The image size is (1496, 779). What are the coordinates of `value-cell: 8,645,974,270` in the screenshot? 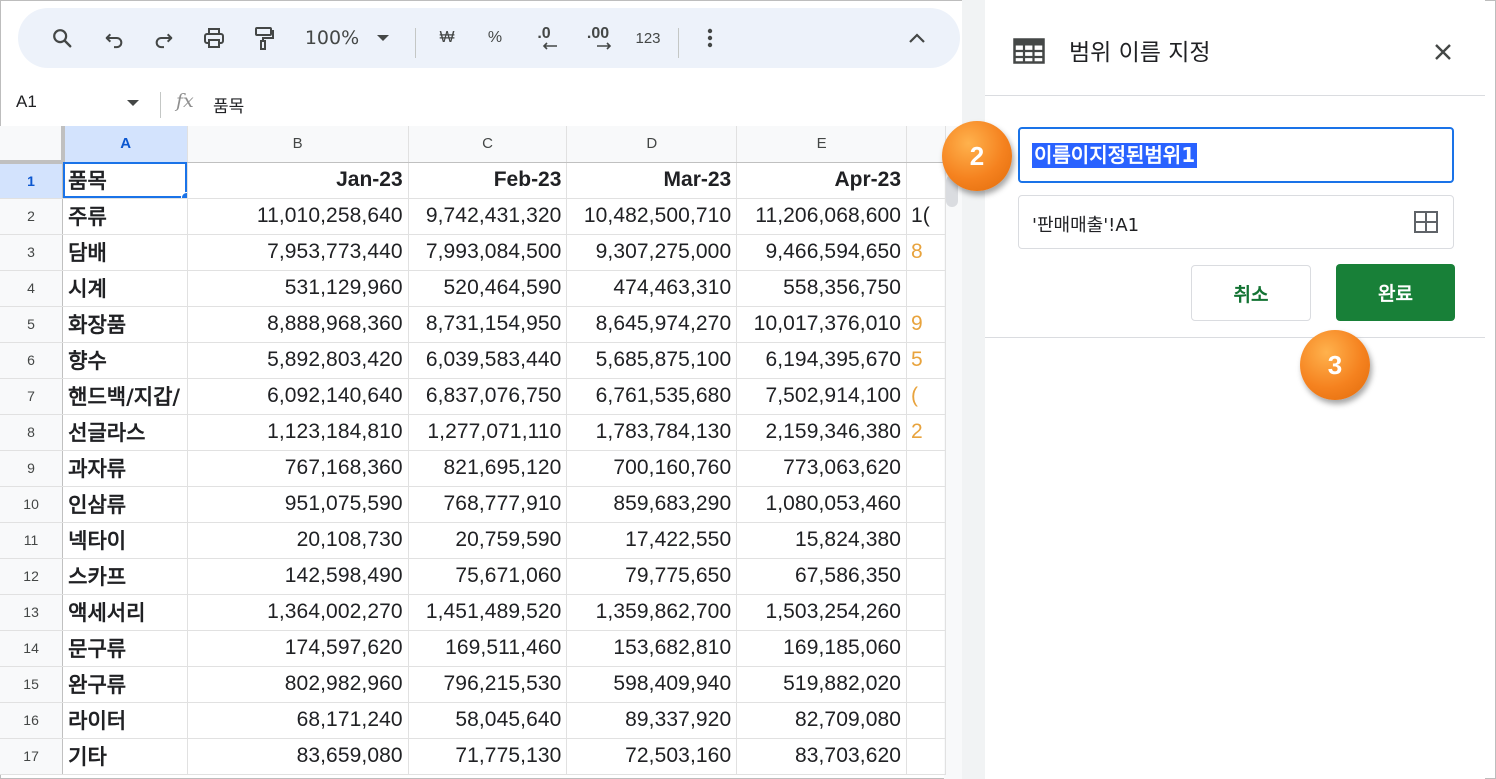 It's located at (652, 324).